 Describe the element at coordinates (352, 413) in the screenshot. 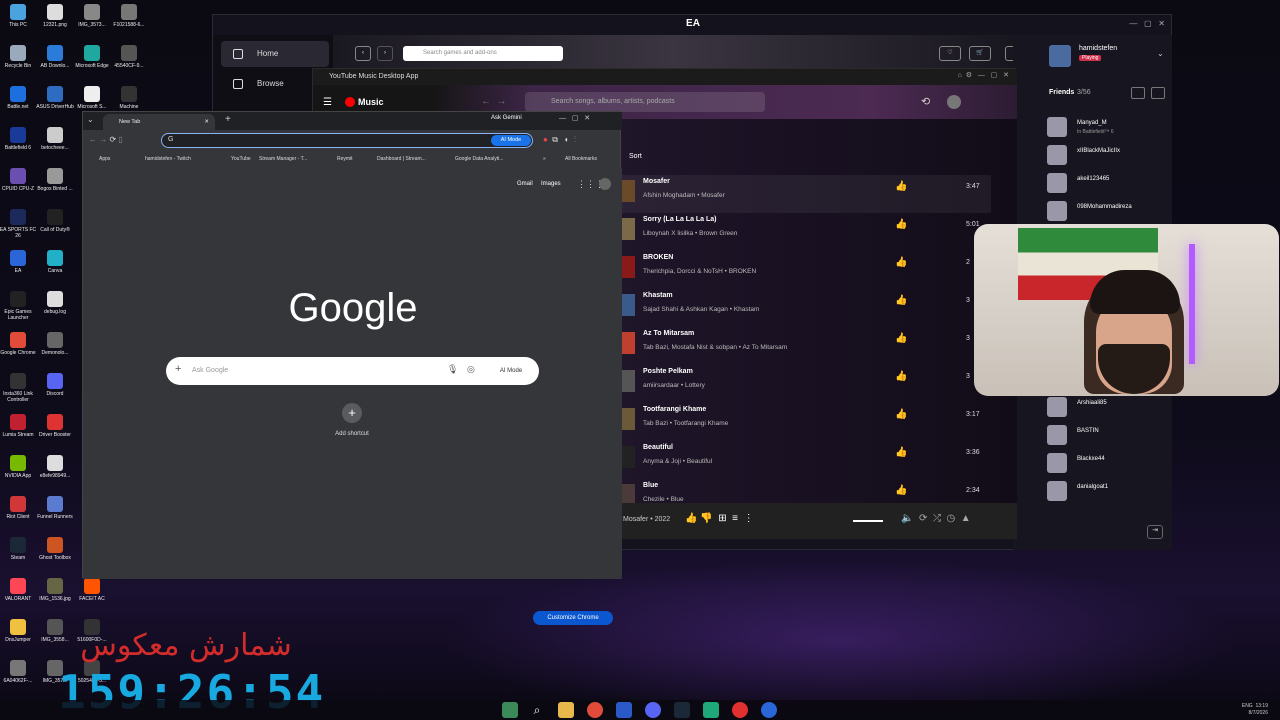

I see `add-shortcut-icon: +` at that location.